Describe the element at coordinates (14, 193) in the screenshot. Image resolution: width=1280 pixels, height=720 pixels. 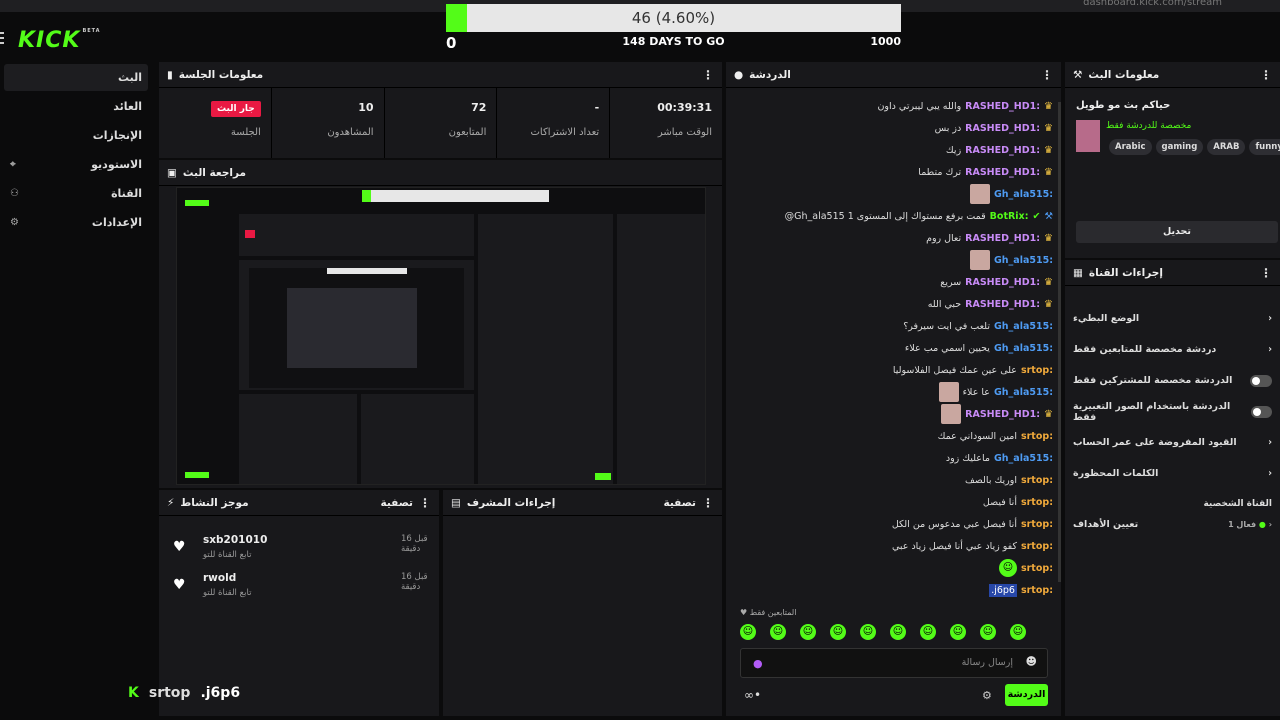
I see `channel-icon: ⚇` at that location.